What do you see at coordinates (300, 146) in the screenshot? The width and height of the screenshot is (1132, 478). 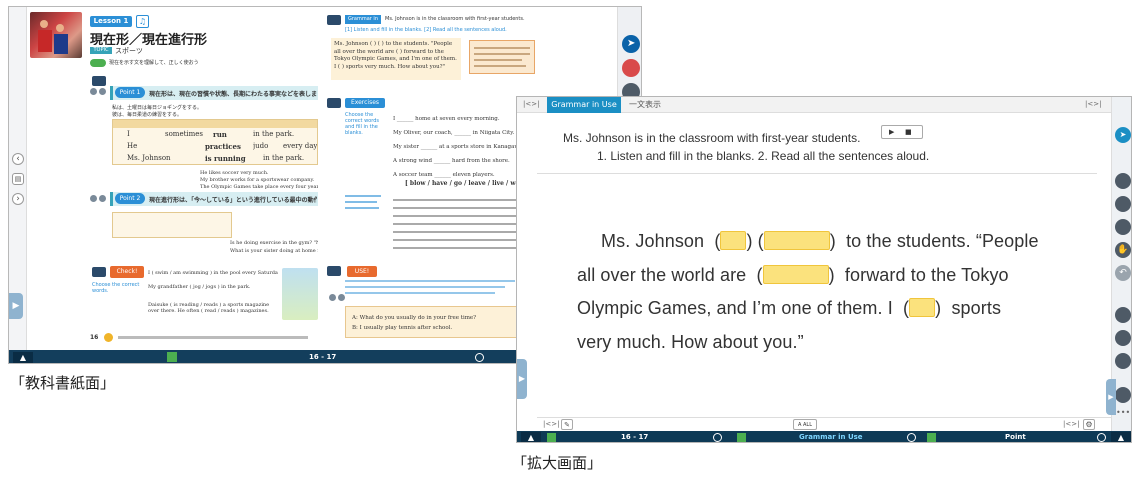 I see `table-cell: every day.` at bounding box center [300, 146].